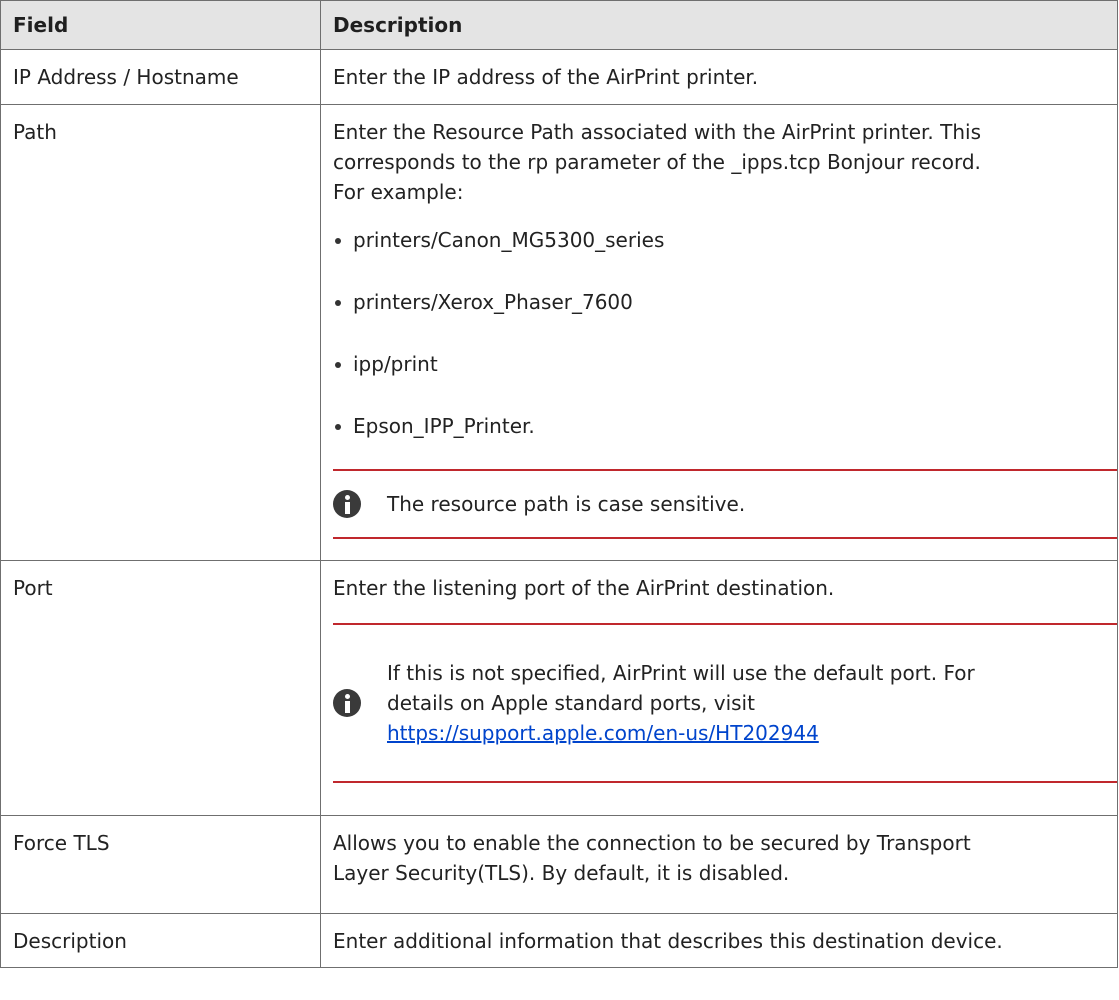  I want to click on field-name: Description, so click(160, 940).